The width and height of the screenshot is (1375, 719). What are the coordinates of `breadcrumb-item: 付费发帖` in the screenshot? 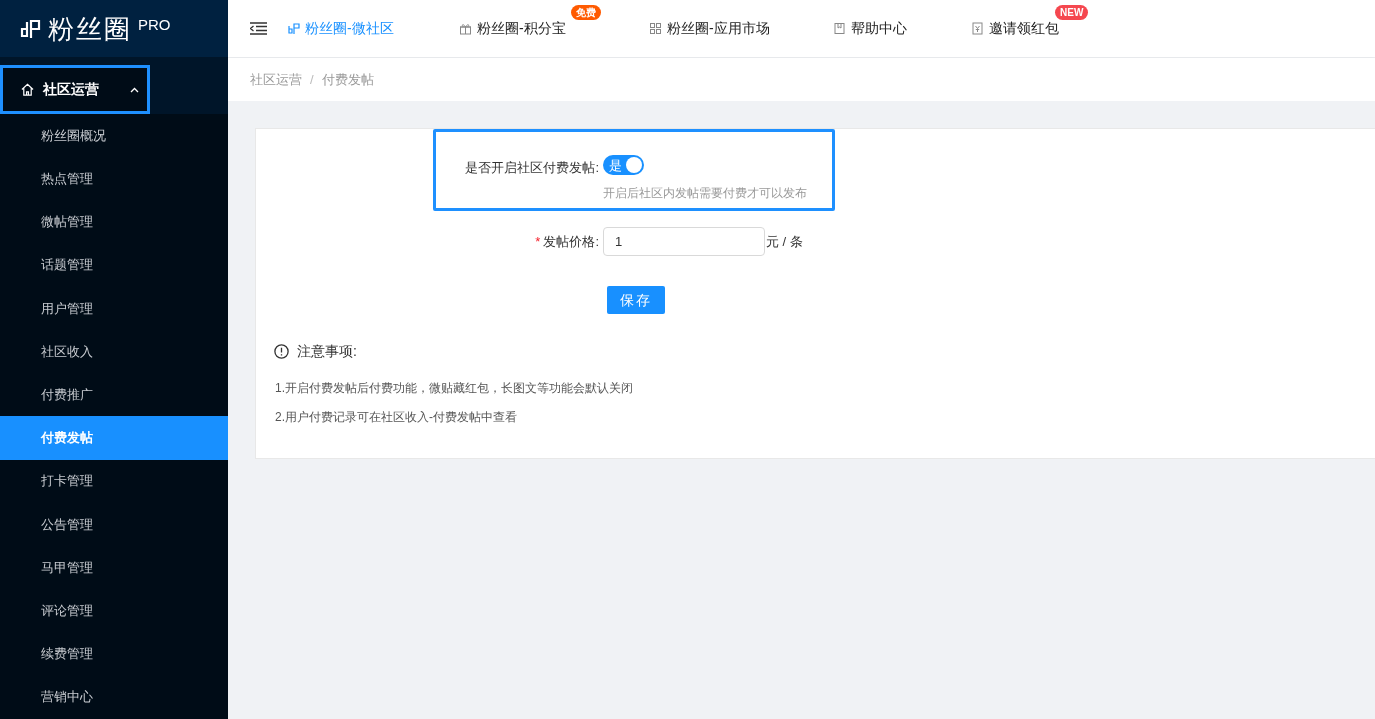 It's located at (347, 79).